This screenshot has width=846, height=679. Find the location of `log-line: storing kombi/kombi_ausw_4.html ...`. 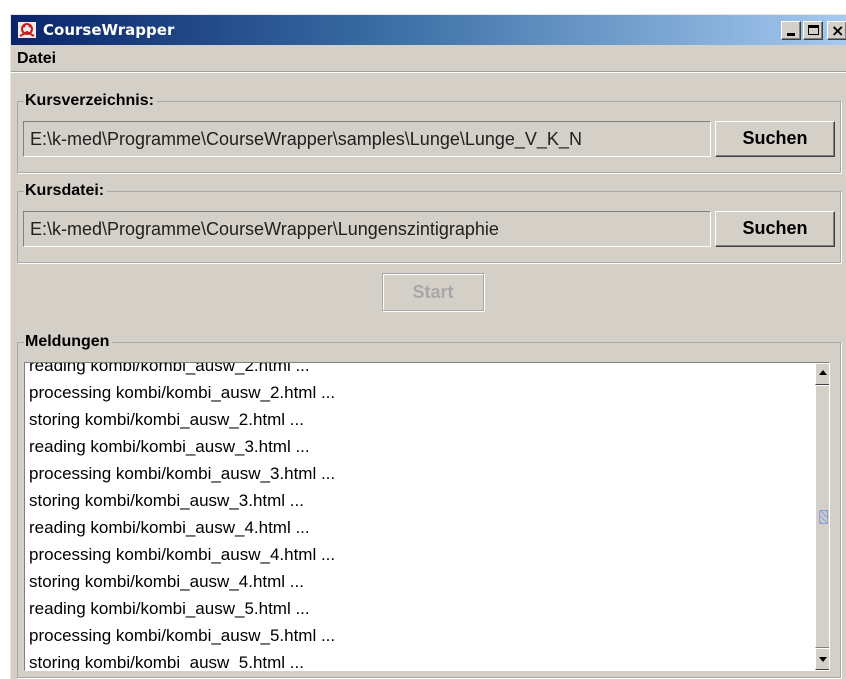

log-line: storing kombi/kombi_ausw_4.html ... is located at coordinates (166, 581).